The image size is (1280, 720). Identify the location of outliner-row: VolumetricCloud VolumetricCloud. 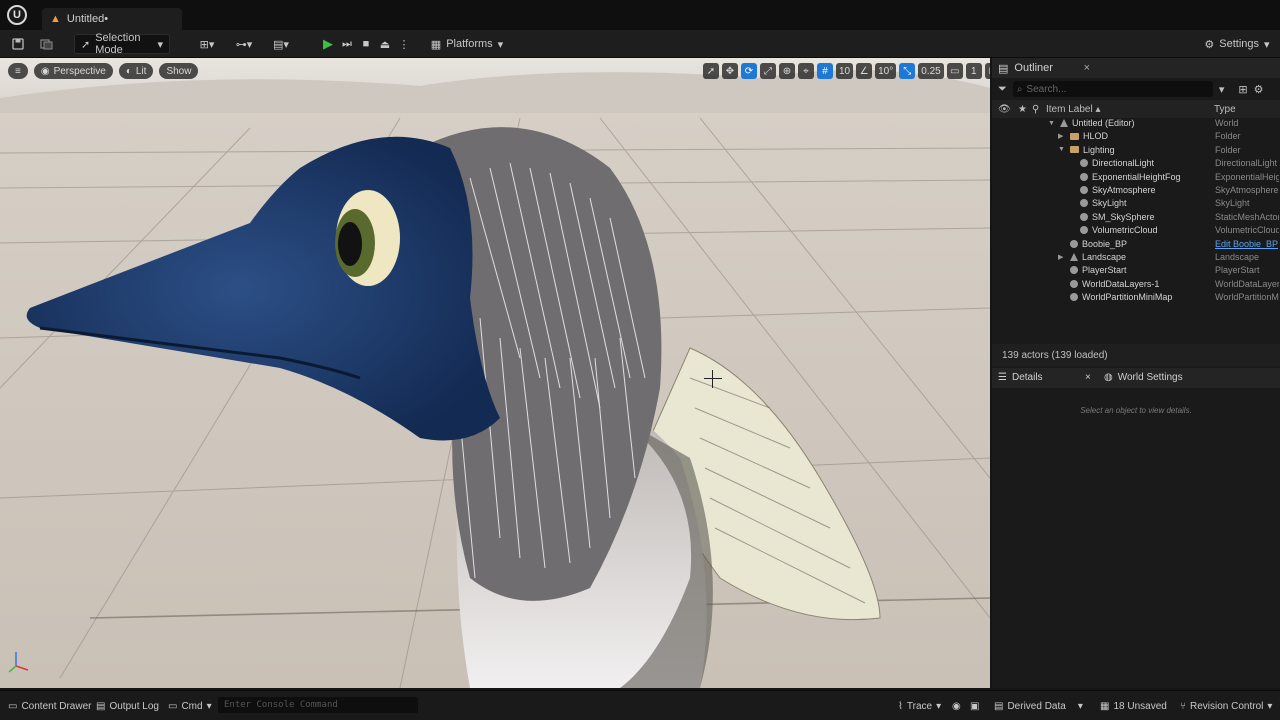
(1136, 231).